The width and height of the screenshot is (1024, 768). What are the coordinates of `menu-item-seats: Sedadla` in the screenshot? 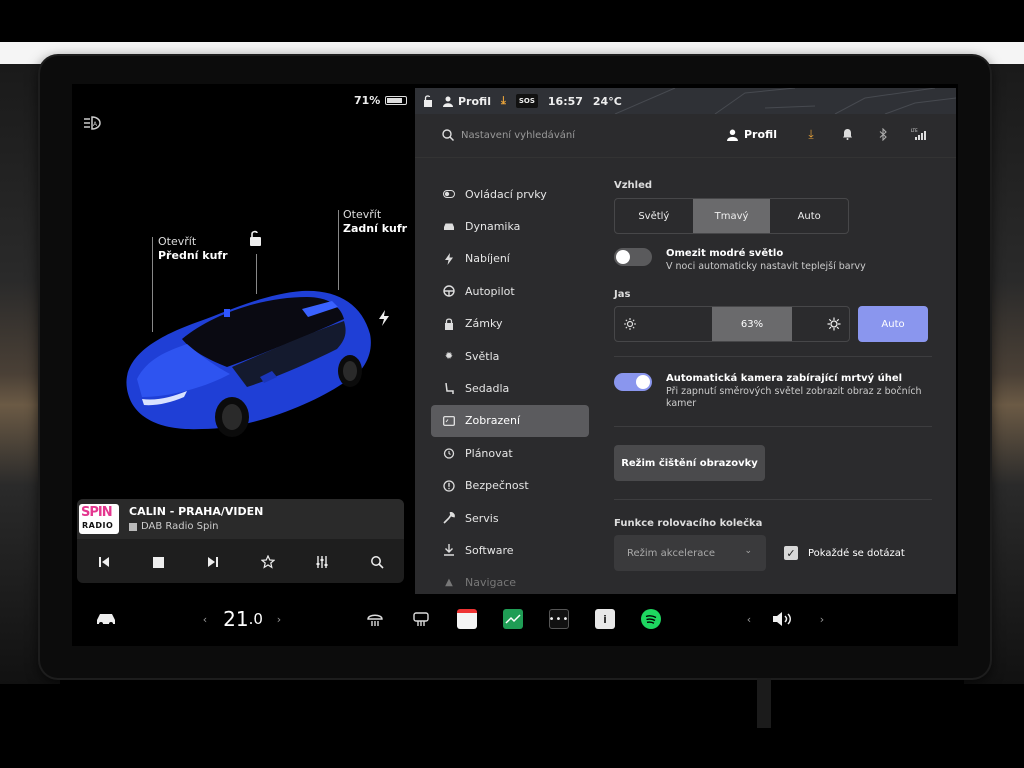 It's located at (510, 388).